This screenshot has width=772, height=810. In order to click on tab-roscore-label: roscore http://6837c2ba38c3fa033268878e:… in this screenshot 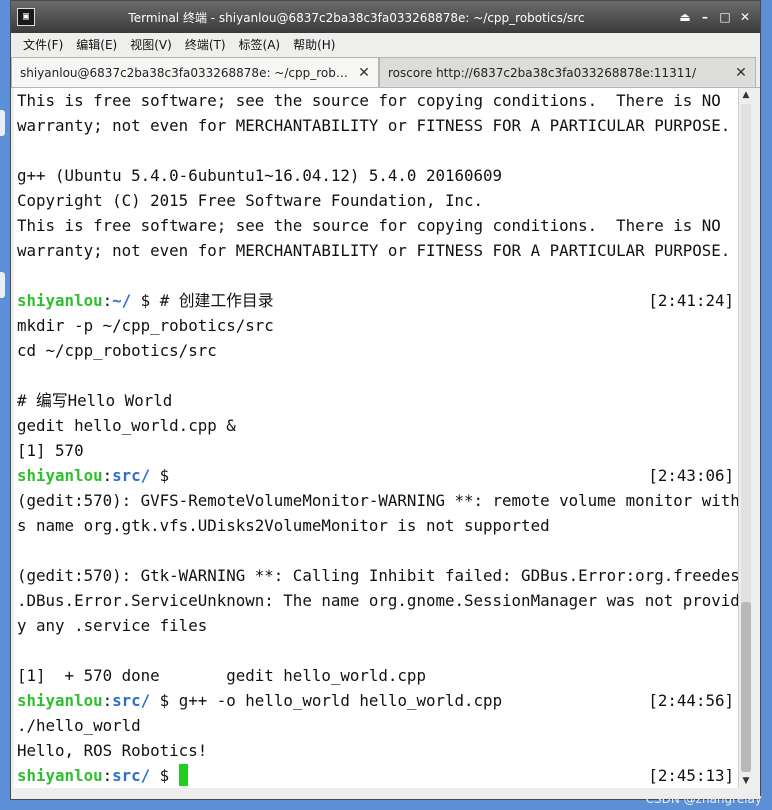, I will do `click(542, 72)`.